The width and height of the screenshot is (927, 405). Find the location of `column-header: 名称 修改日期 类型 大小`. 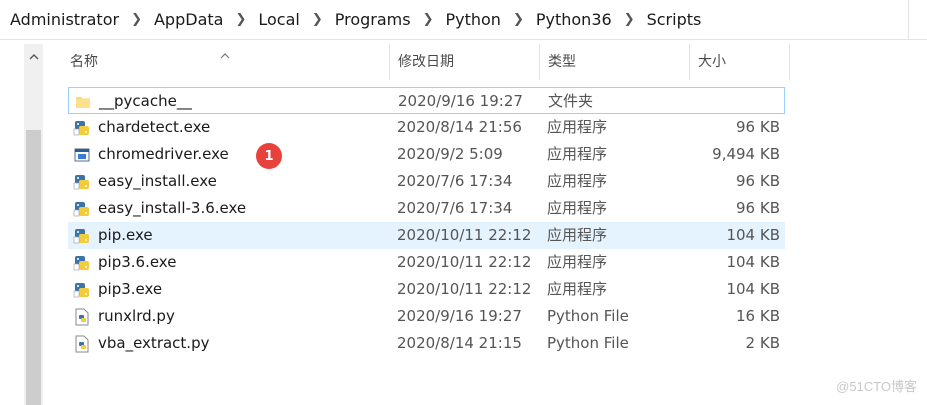

column-header: 名称 修改日期 类型 大小 is located at coordinates (426, 62).